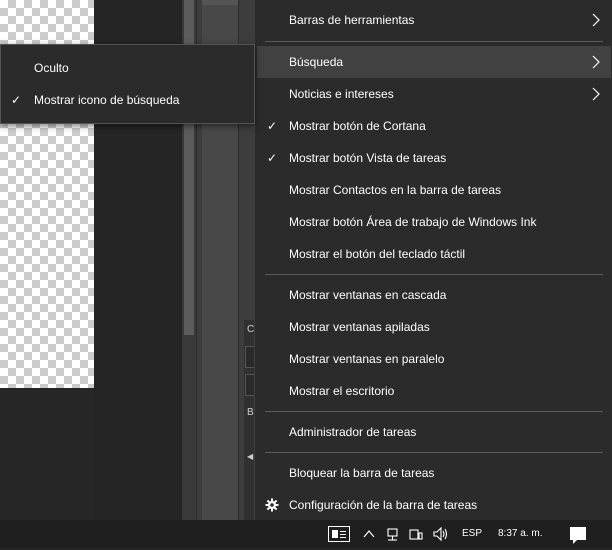 The height and width of the screenshot is (550, 612). Describe the element at coordinates (433, 432) in the screenshot. I see `menu-item-task-manager: Administrador de tareas` at that location.